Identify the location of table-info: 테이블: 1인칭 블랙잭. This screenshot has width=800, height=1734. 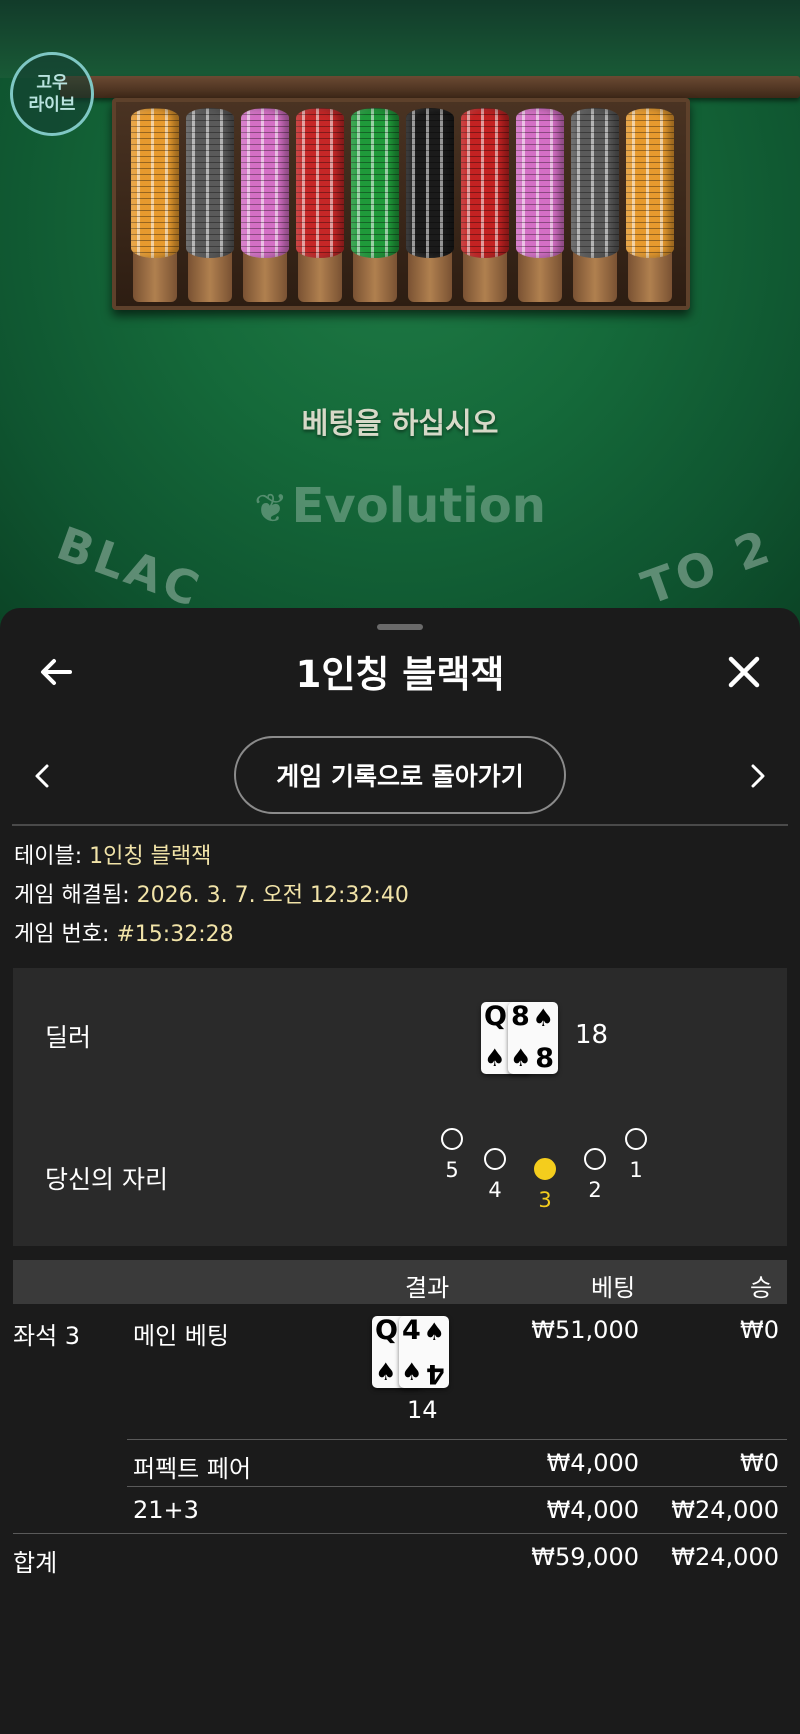
(112, 857).